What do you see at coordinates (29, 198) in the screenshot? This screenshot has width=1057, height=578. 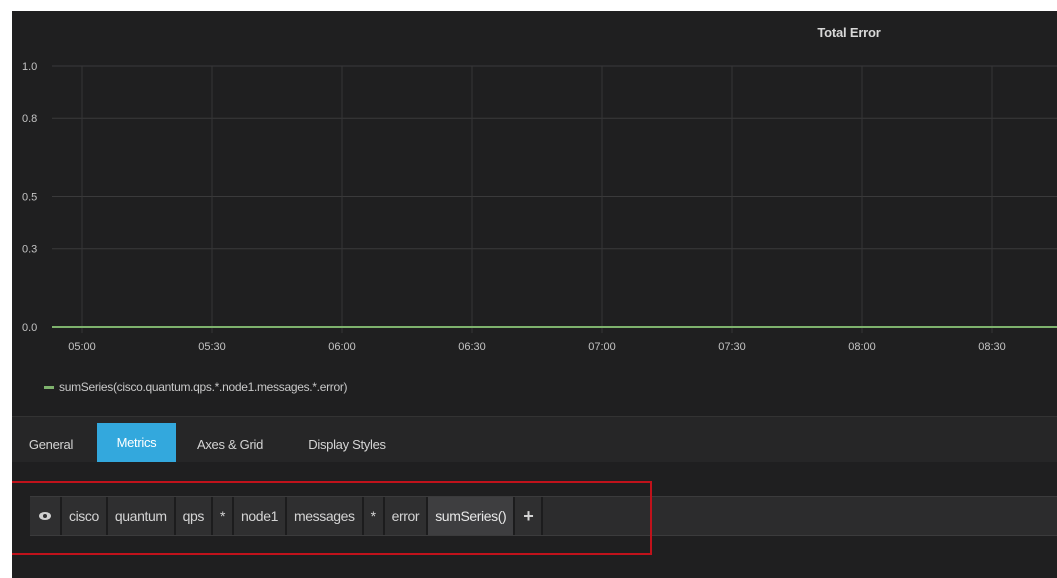 I see `y-tick-label: 0.5` at bounding box center [29, 198].